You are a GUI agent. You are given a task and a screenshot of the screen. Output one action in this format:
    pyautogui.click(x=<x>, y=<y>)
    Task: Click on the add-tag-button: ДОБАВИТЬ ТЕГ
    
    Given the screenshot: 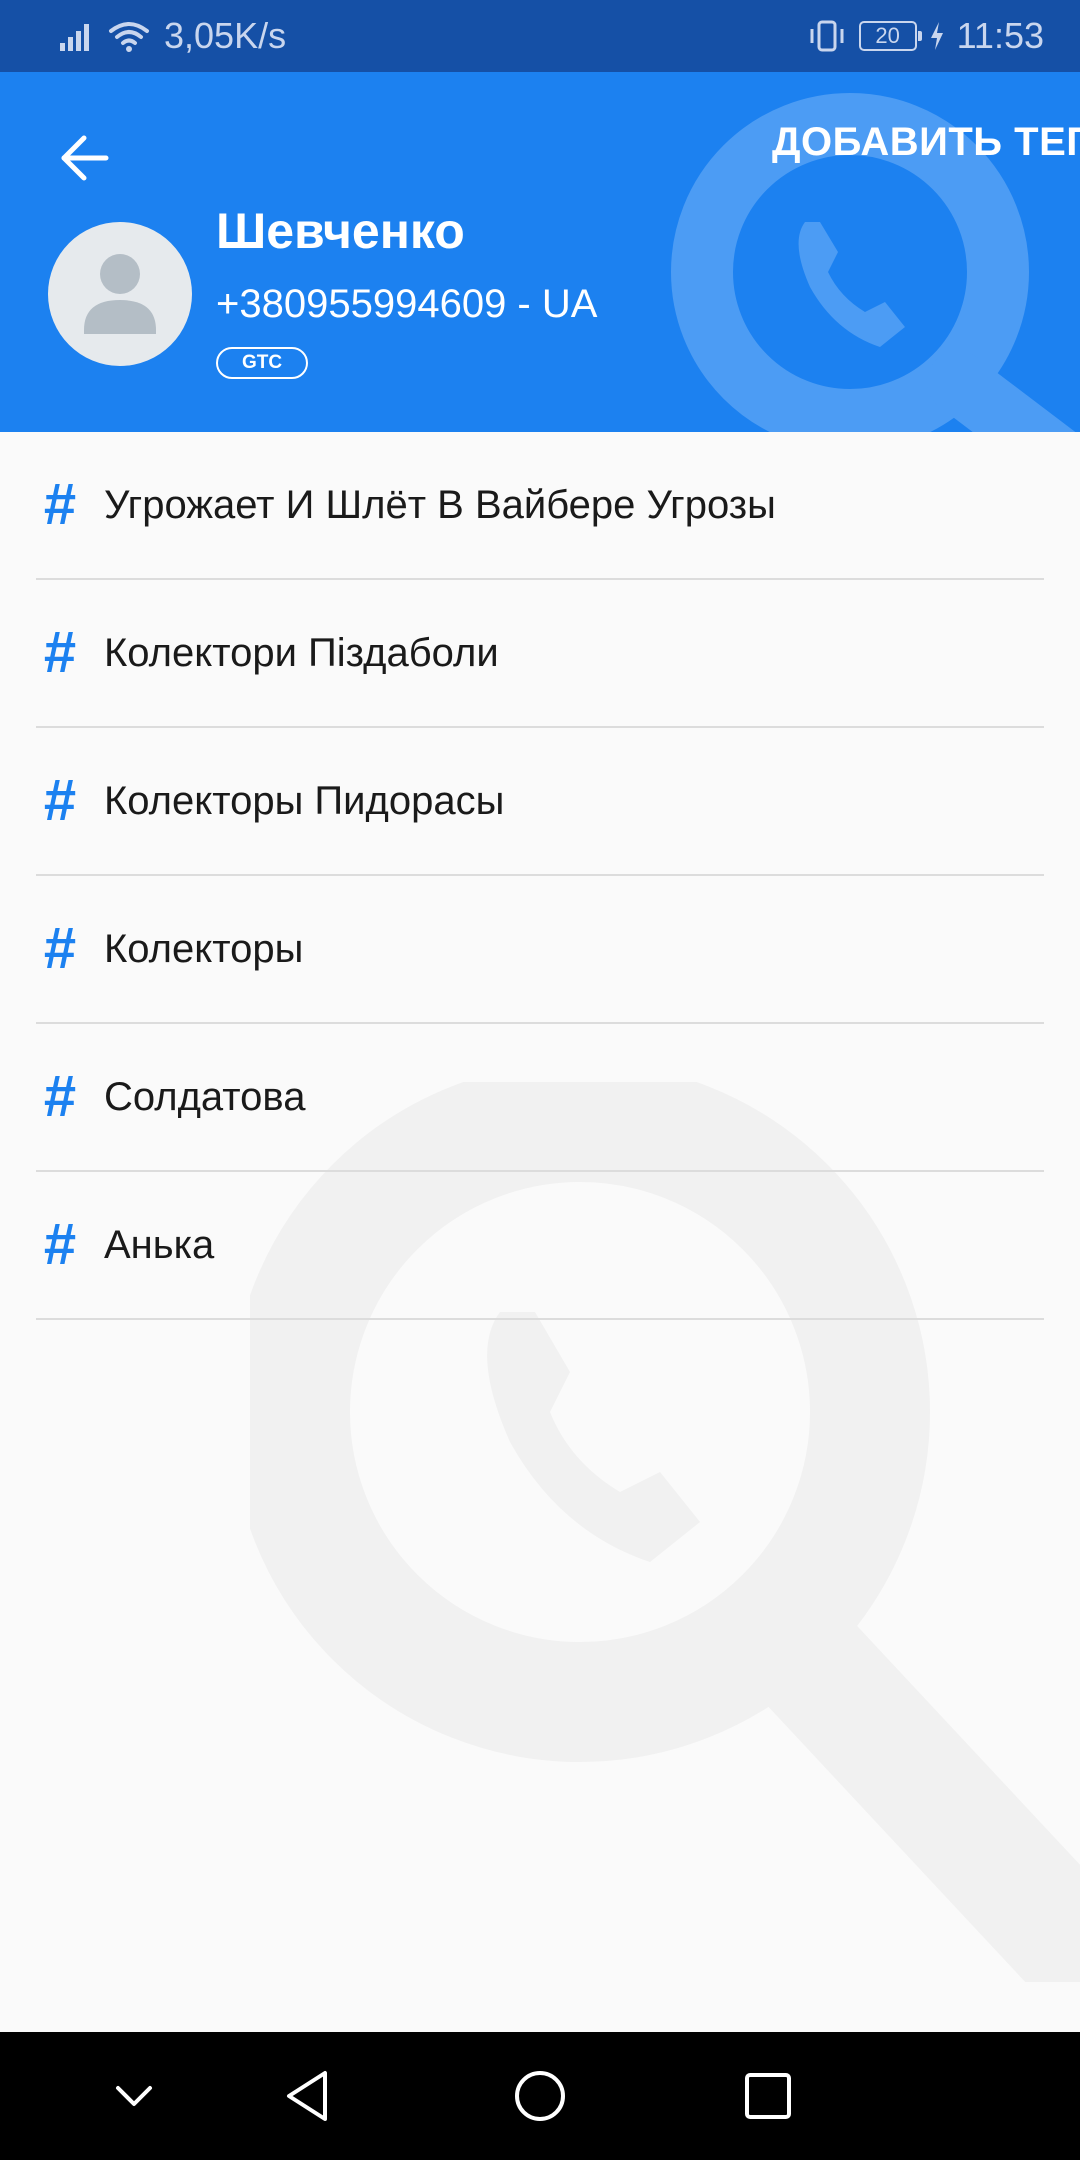 What is the action you would take?
    pyautogui.click(x=926, y=142)
    